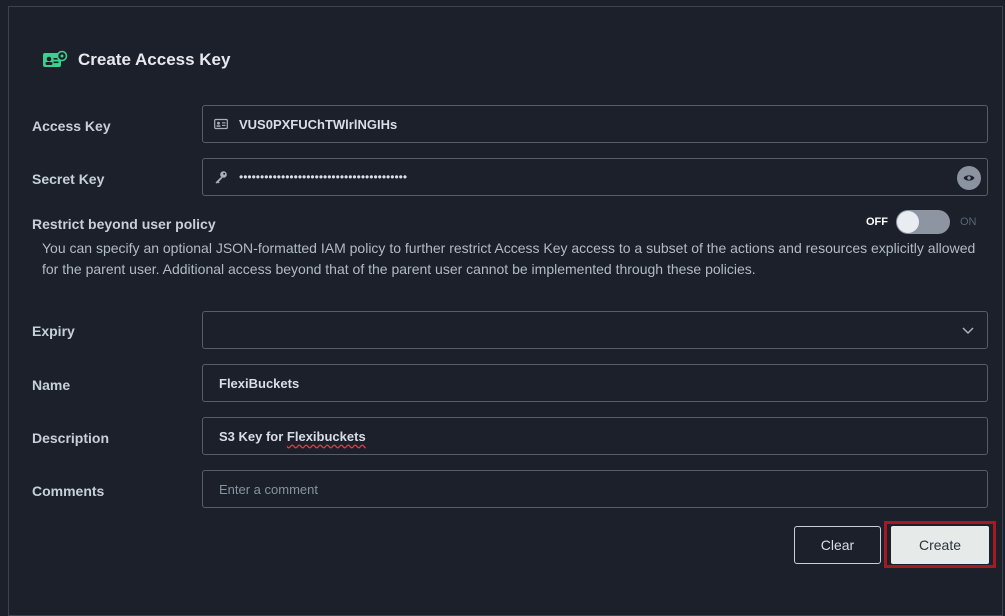 This screenshot has height=616, width=1005. What do you see at coordinates (68, 491) in the screenshot?
I see `comments-label: Comments` at bounding box center [68, 491].